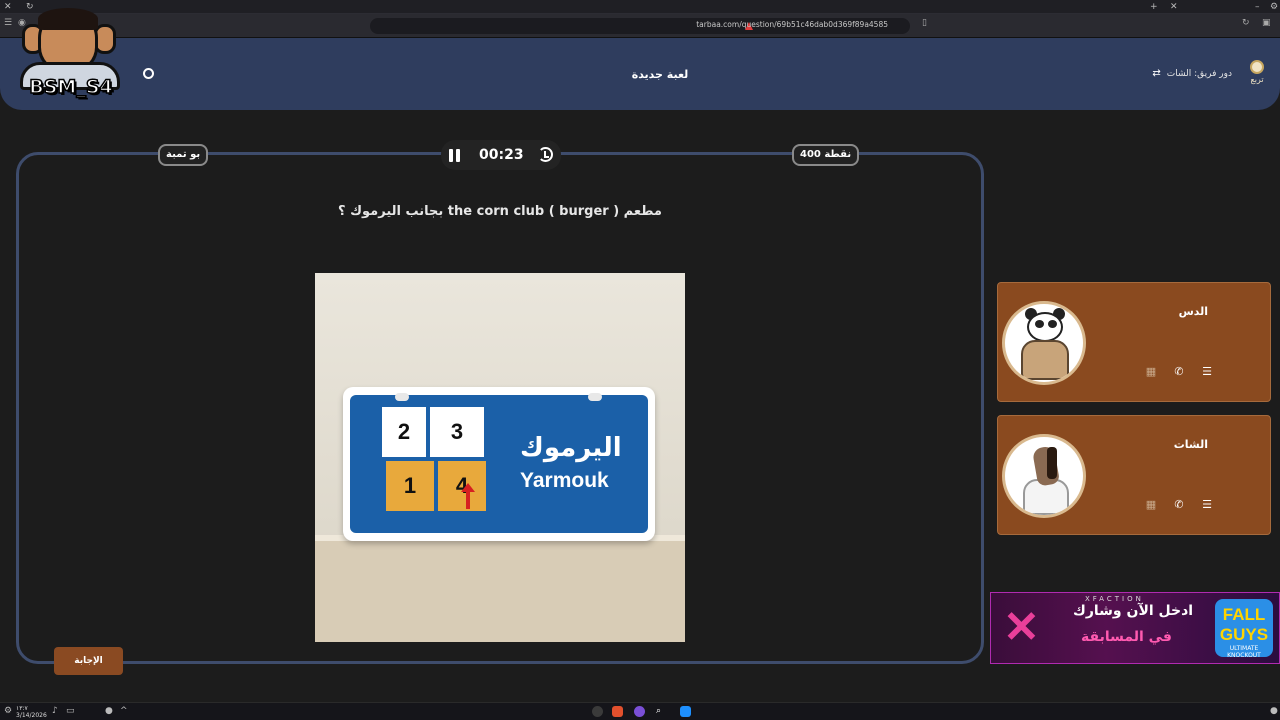 Image resolution: width=1280 pixels, height=720 pixels. I want to click on image-shelf, so click(500, 588).